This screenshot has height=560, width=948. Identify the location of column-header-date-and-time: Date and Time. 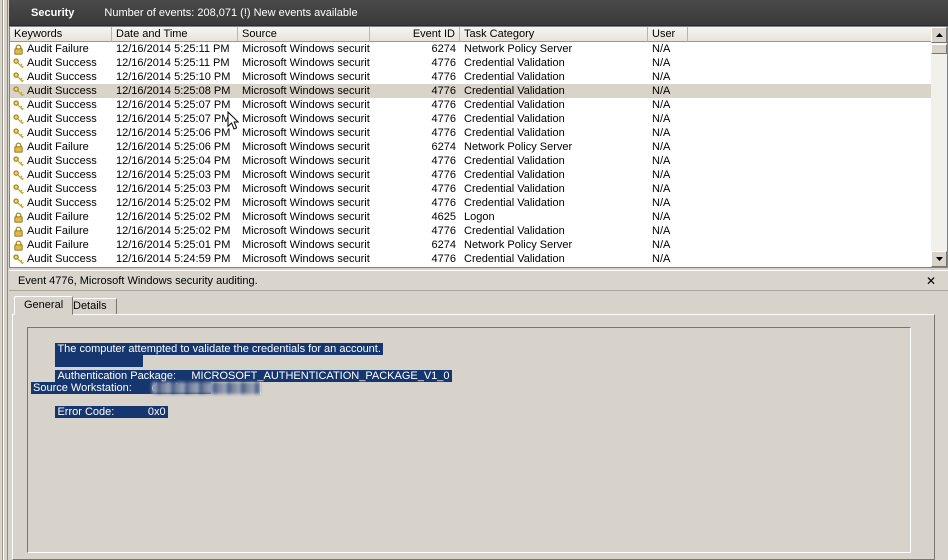
(175, 34).